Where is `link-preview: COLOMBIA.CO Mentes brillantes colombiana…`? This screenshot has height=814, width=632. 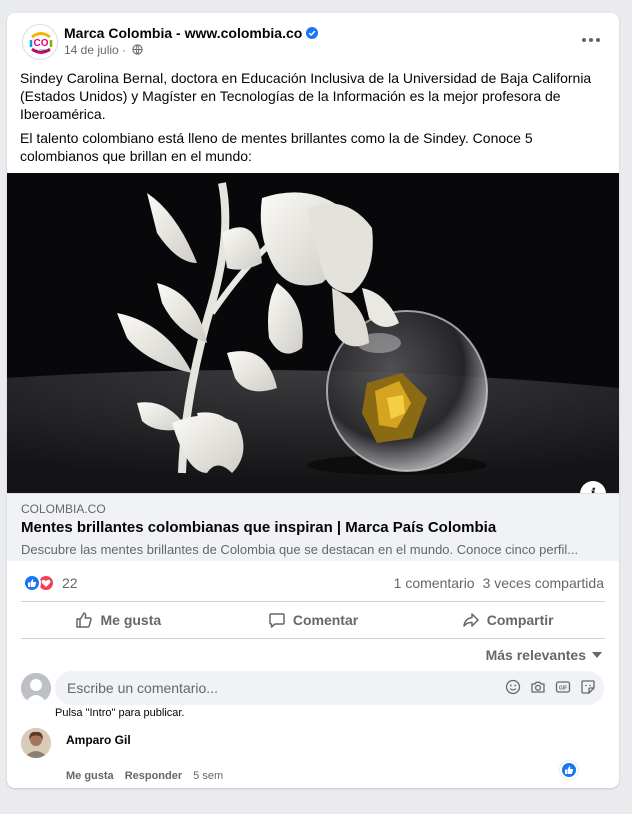
link-preview: COLOMBIA.CO Mentes brillantes colombiana… is located at coordinates (313, 527).